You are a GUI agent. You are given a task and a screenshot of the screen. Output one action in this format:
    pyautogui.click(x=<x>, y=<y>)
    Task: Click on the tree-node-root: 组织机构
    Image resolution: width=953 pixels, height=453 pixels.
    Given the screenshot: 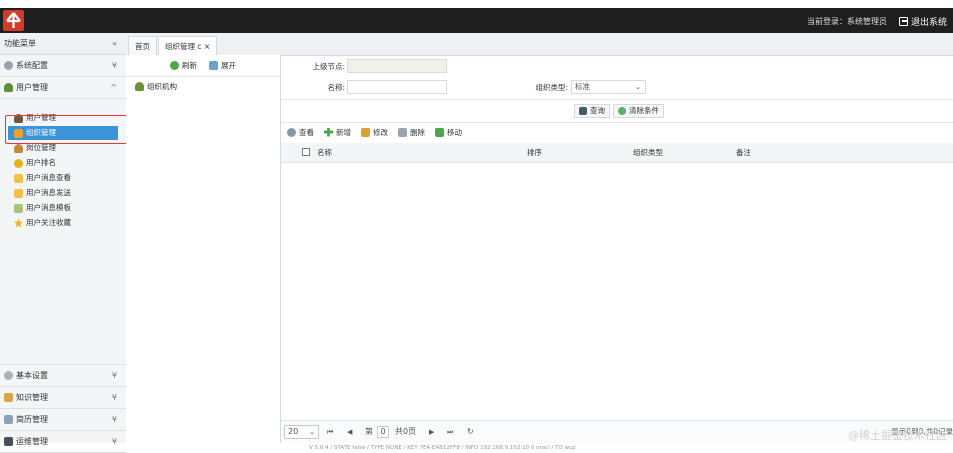 What is the action you would take?
    pyautogui.click(x=156, y=86)
    